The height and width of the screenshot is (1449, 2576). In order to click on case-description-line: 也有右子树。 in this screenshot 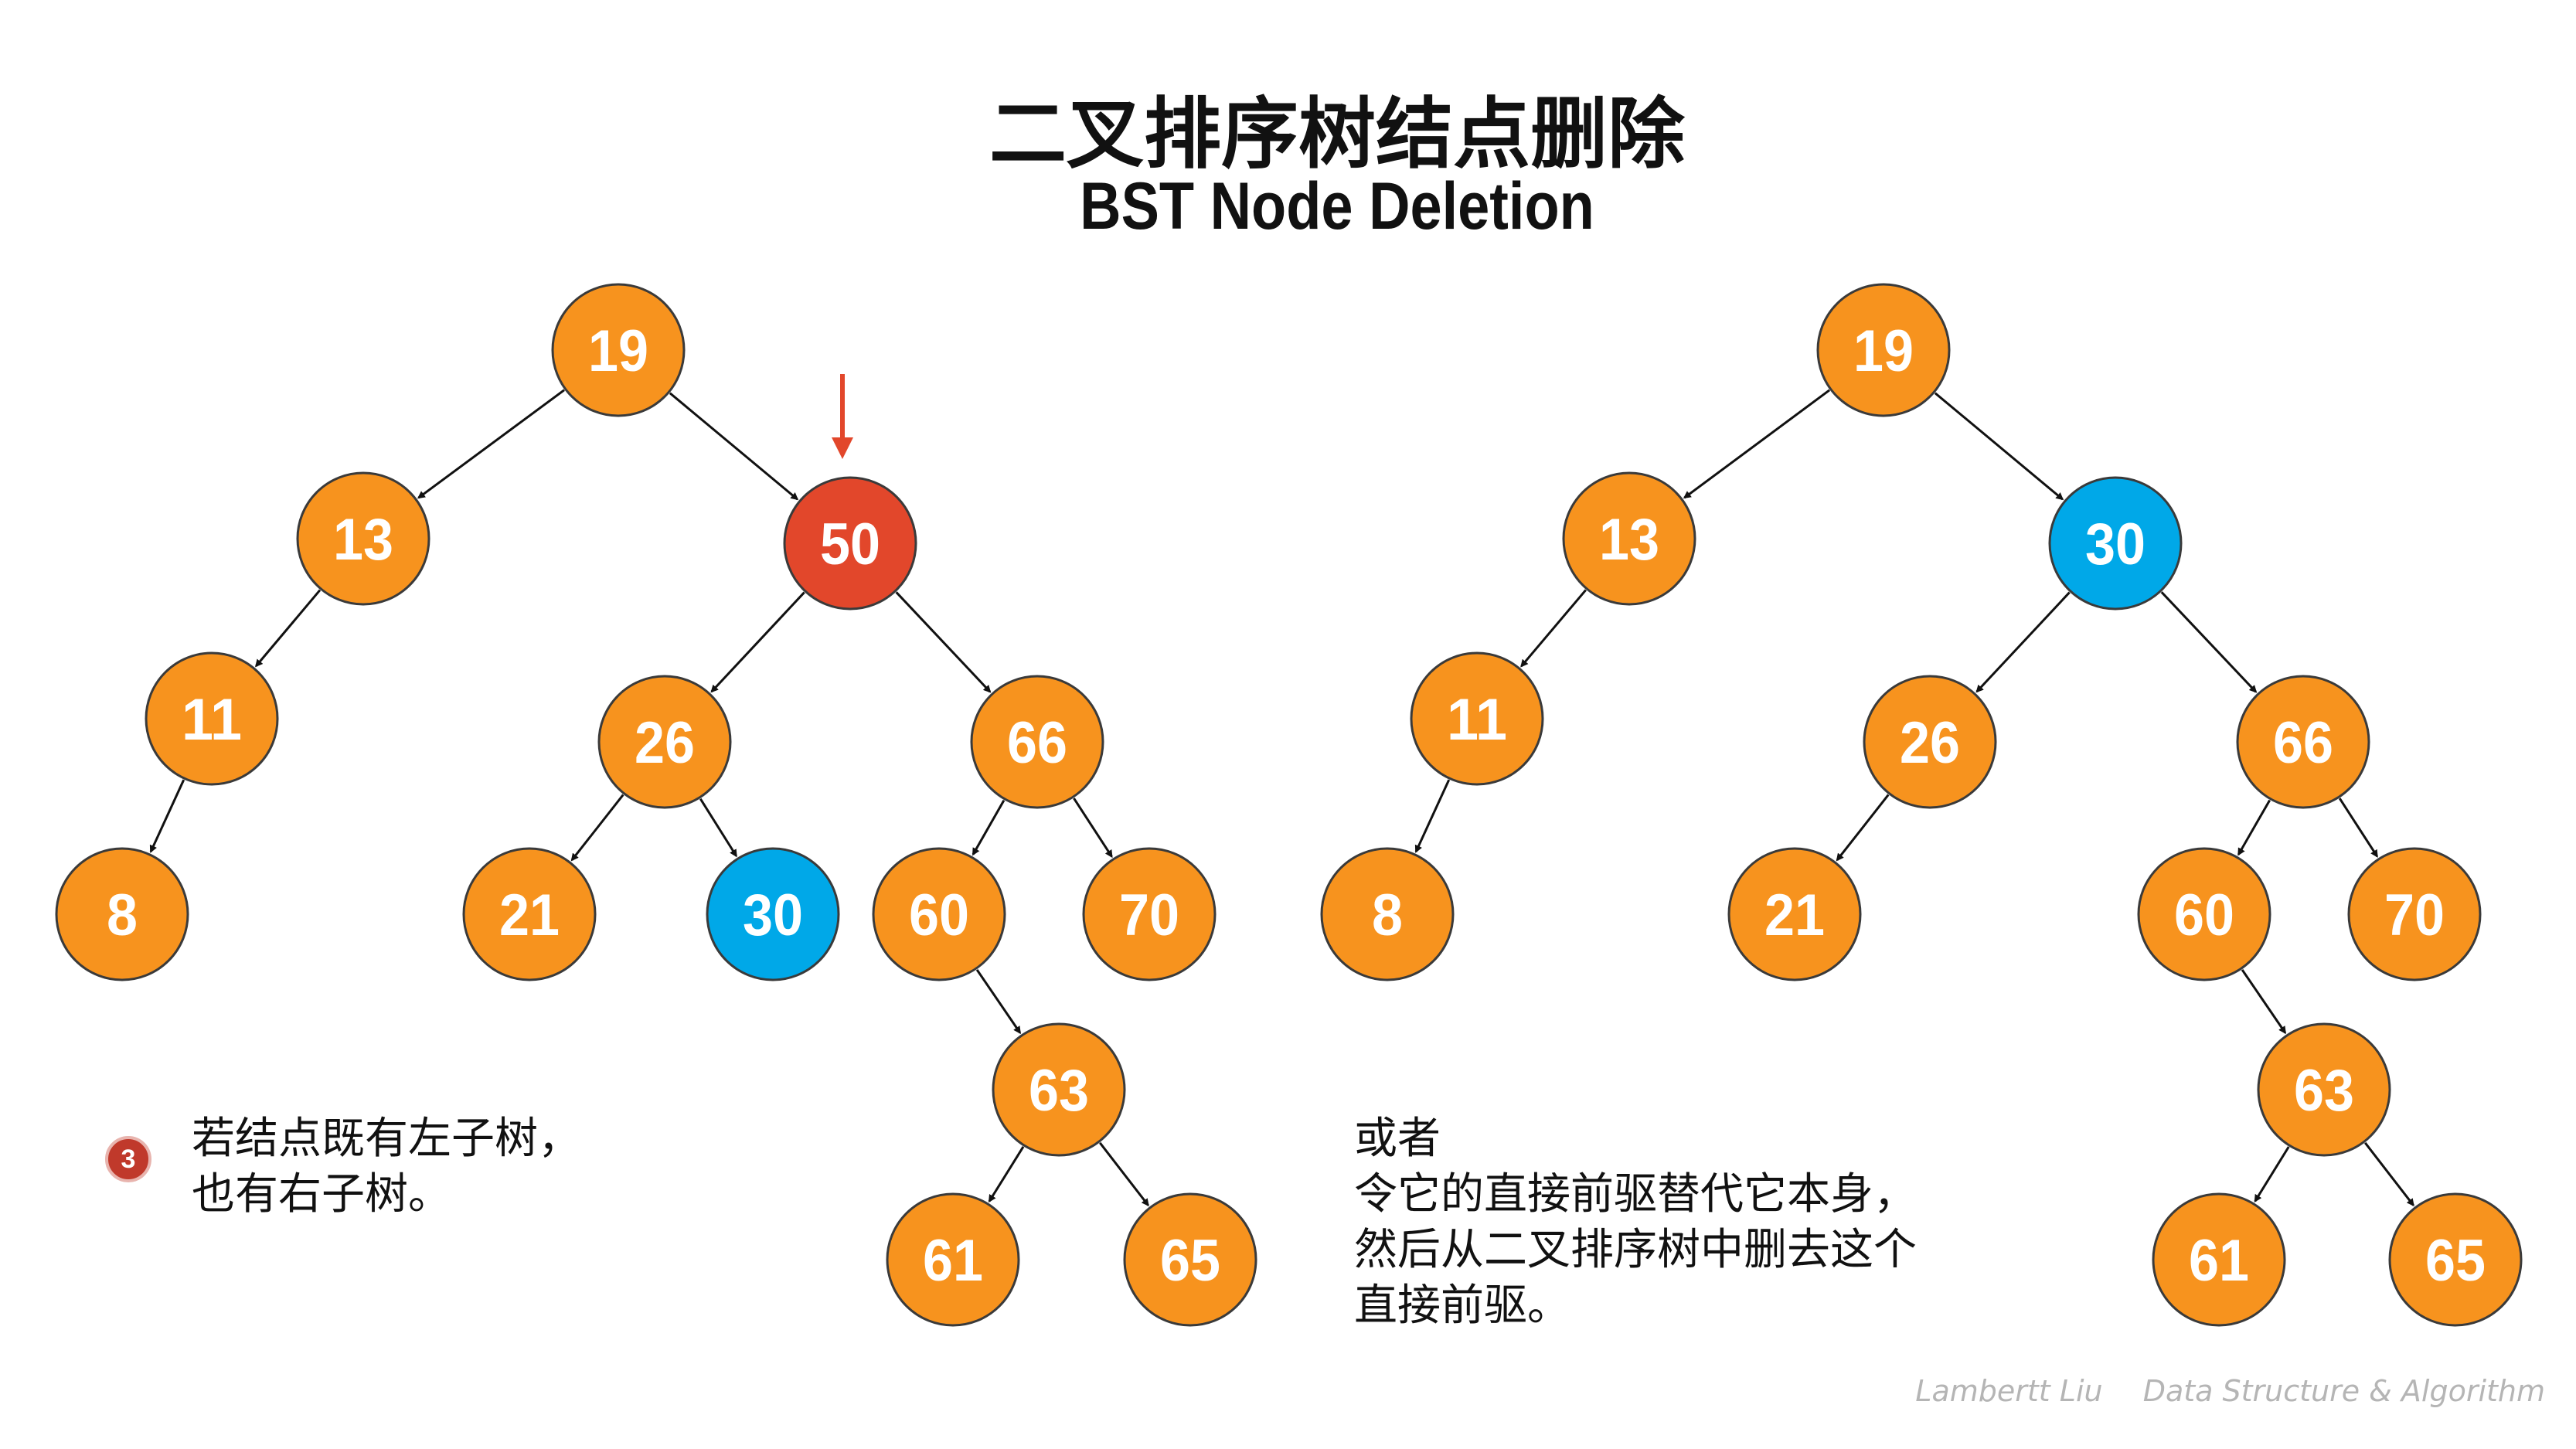, I will do `click(321, 1194)`.